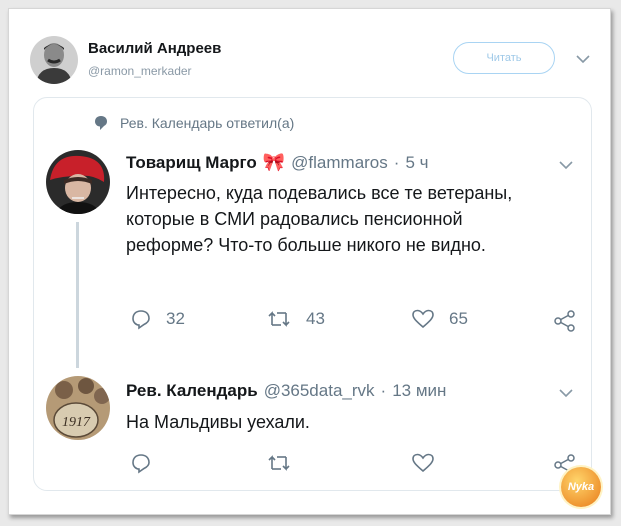 The image size is (621, 526). Describe the element at coordinates (319, 391) in the screenshot. I see `main-author-handle: @365data_rvk` at that location.